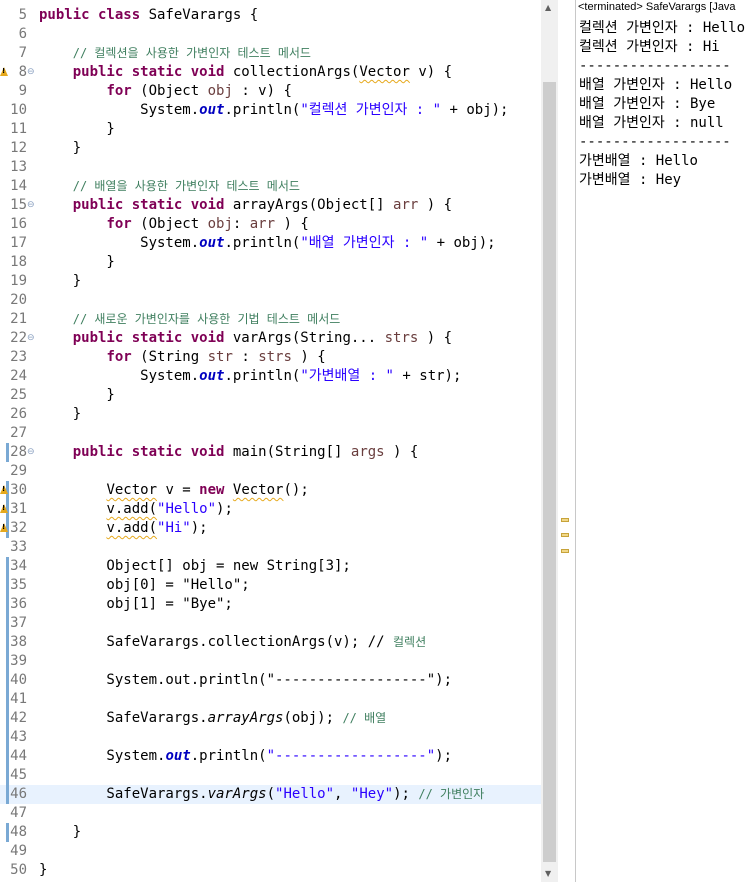  I want to click on code-line: 48 }, so click(270, 832).